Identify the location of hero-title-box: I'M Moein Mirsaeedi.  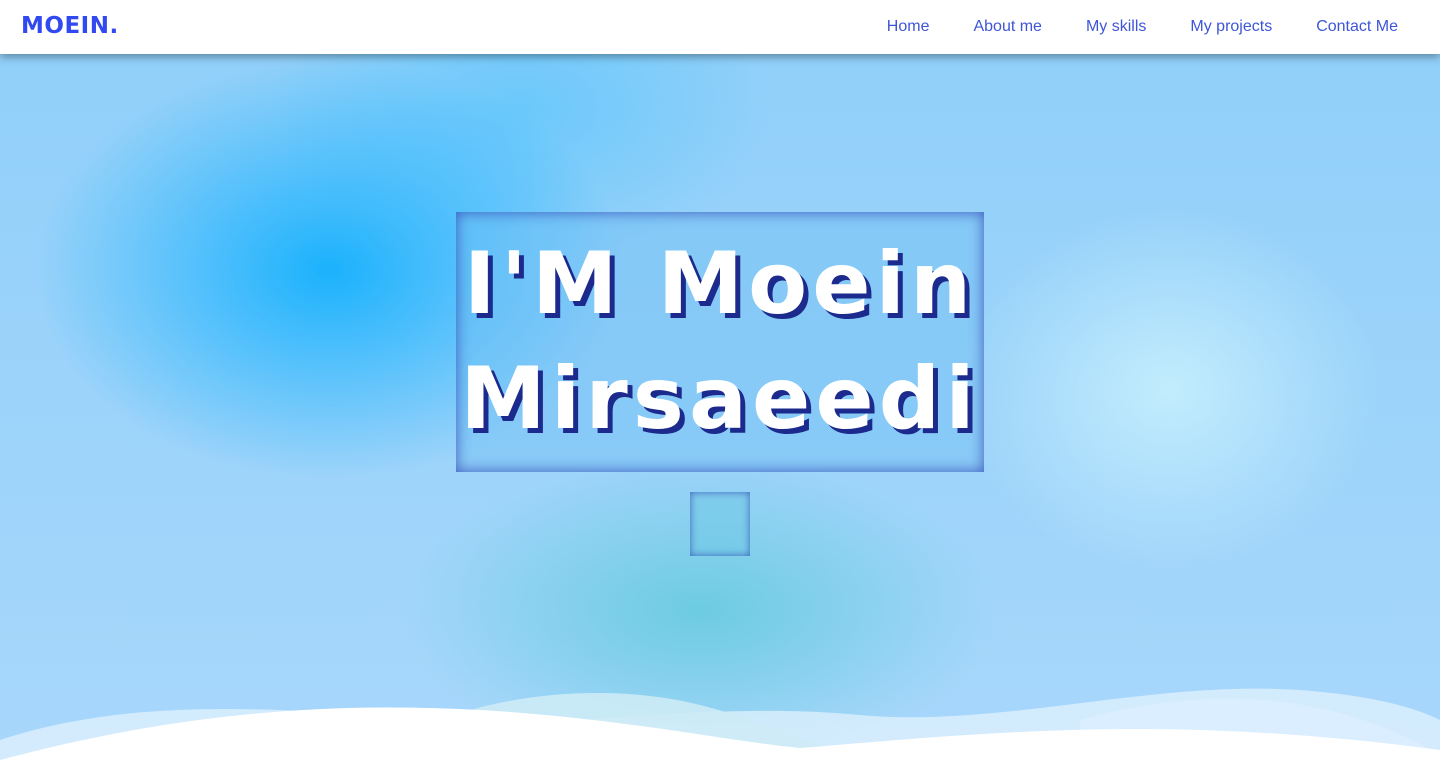
(720, 342).